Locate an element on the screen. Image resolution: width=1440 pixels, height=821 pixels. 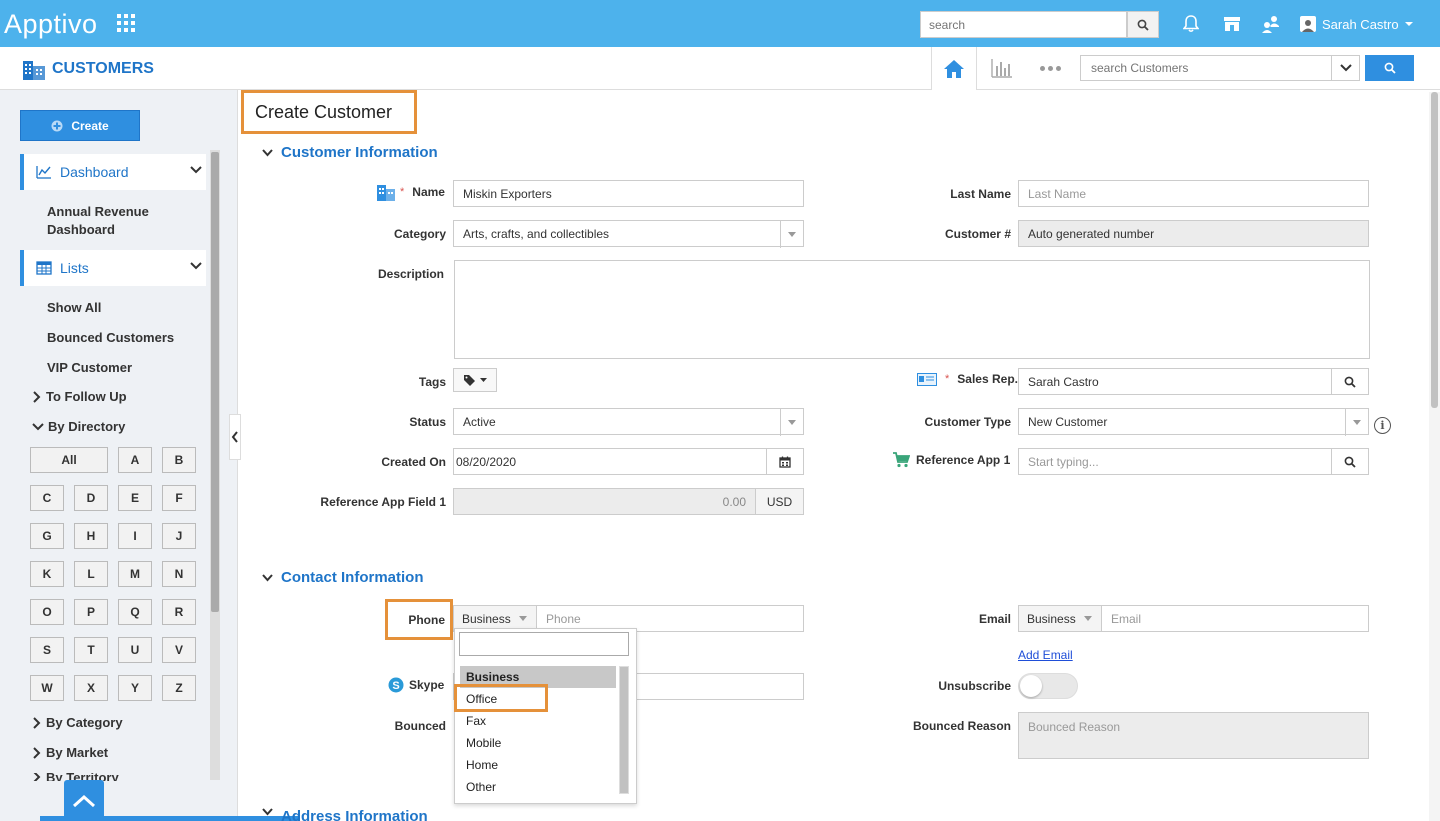
unsubscribe-toggle is located at coordinates (1048, 686).